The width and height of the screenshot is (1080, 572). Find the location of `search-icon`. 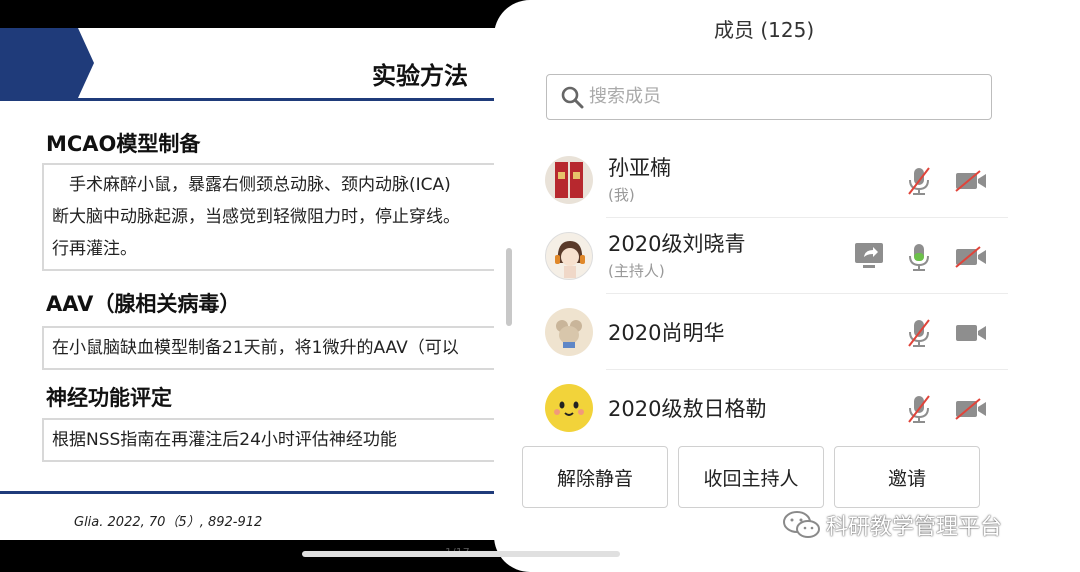

search-icon is located at coordinates (572, 97).